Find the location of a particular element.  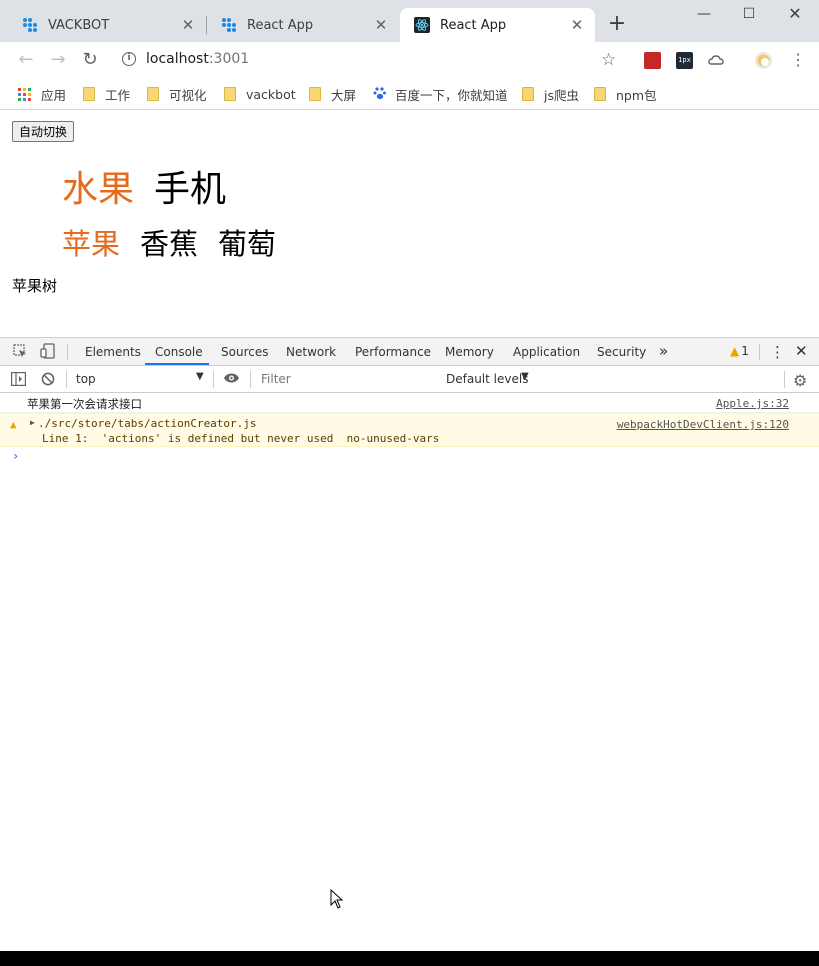

bookmark-js-crawler: js爬虫 is located at coordinates (550, 94).